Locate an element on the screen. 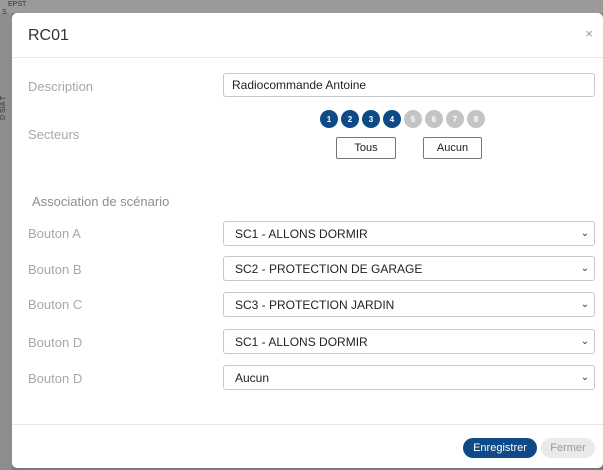  background-text: D S/A T is located at coordinates (3, 108).